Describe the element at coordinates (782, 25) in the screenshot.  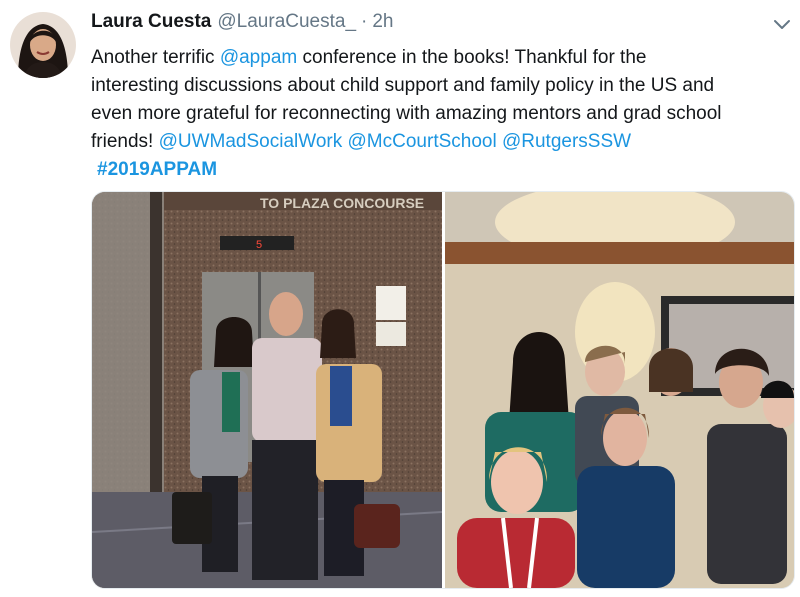
I see `chevron-down-icon` at that location.